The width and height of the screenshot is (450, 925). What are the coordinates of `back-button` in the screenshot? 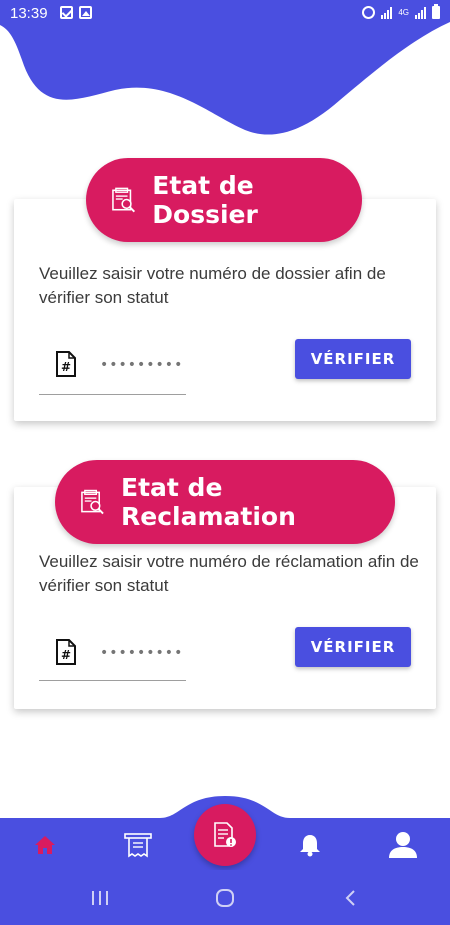 It's located at (350, 898).